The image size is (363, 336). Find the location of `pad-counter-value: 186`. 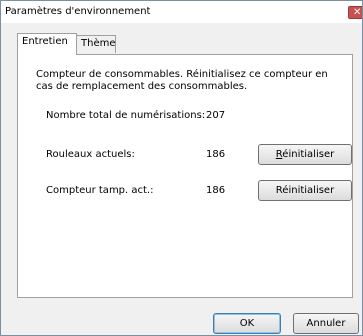

pad-counter-value: 186 is located at coordinates (216, 190).